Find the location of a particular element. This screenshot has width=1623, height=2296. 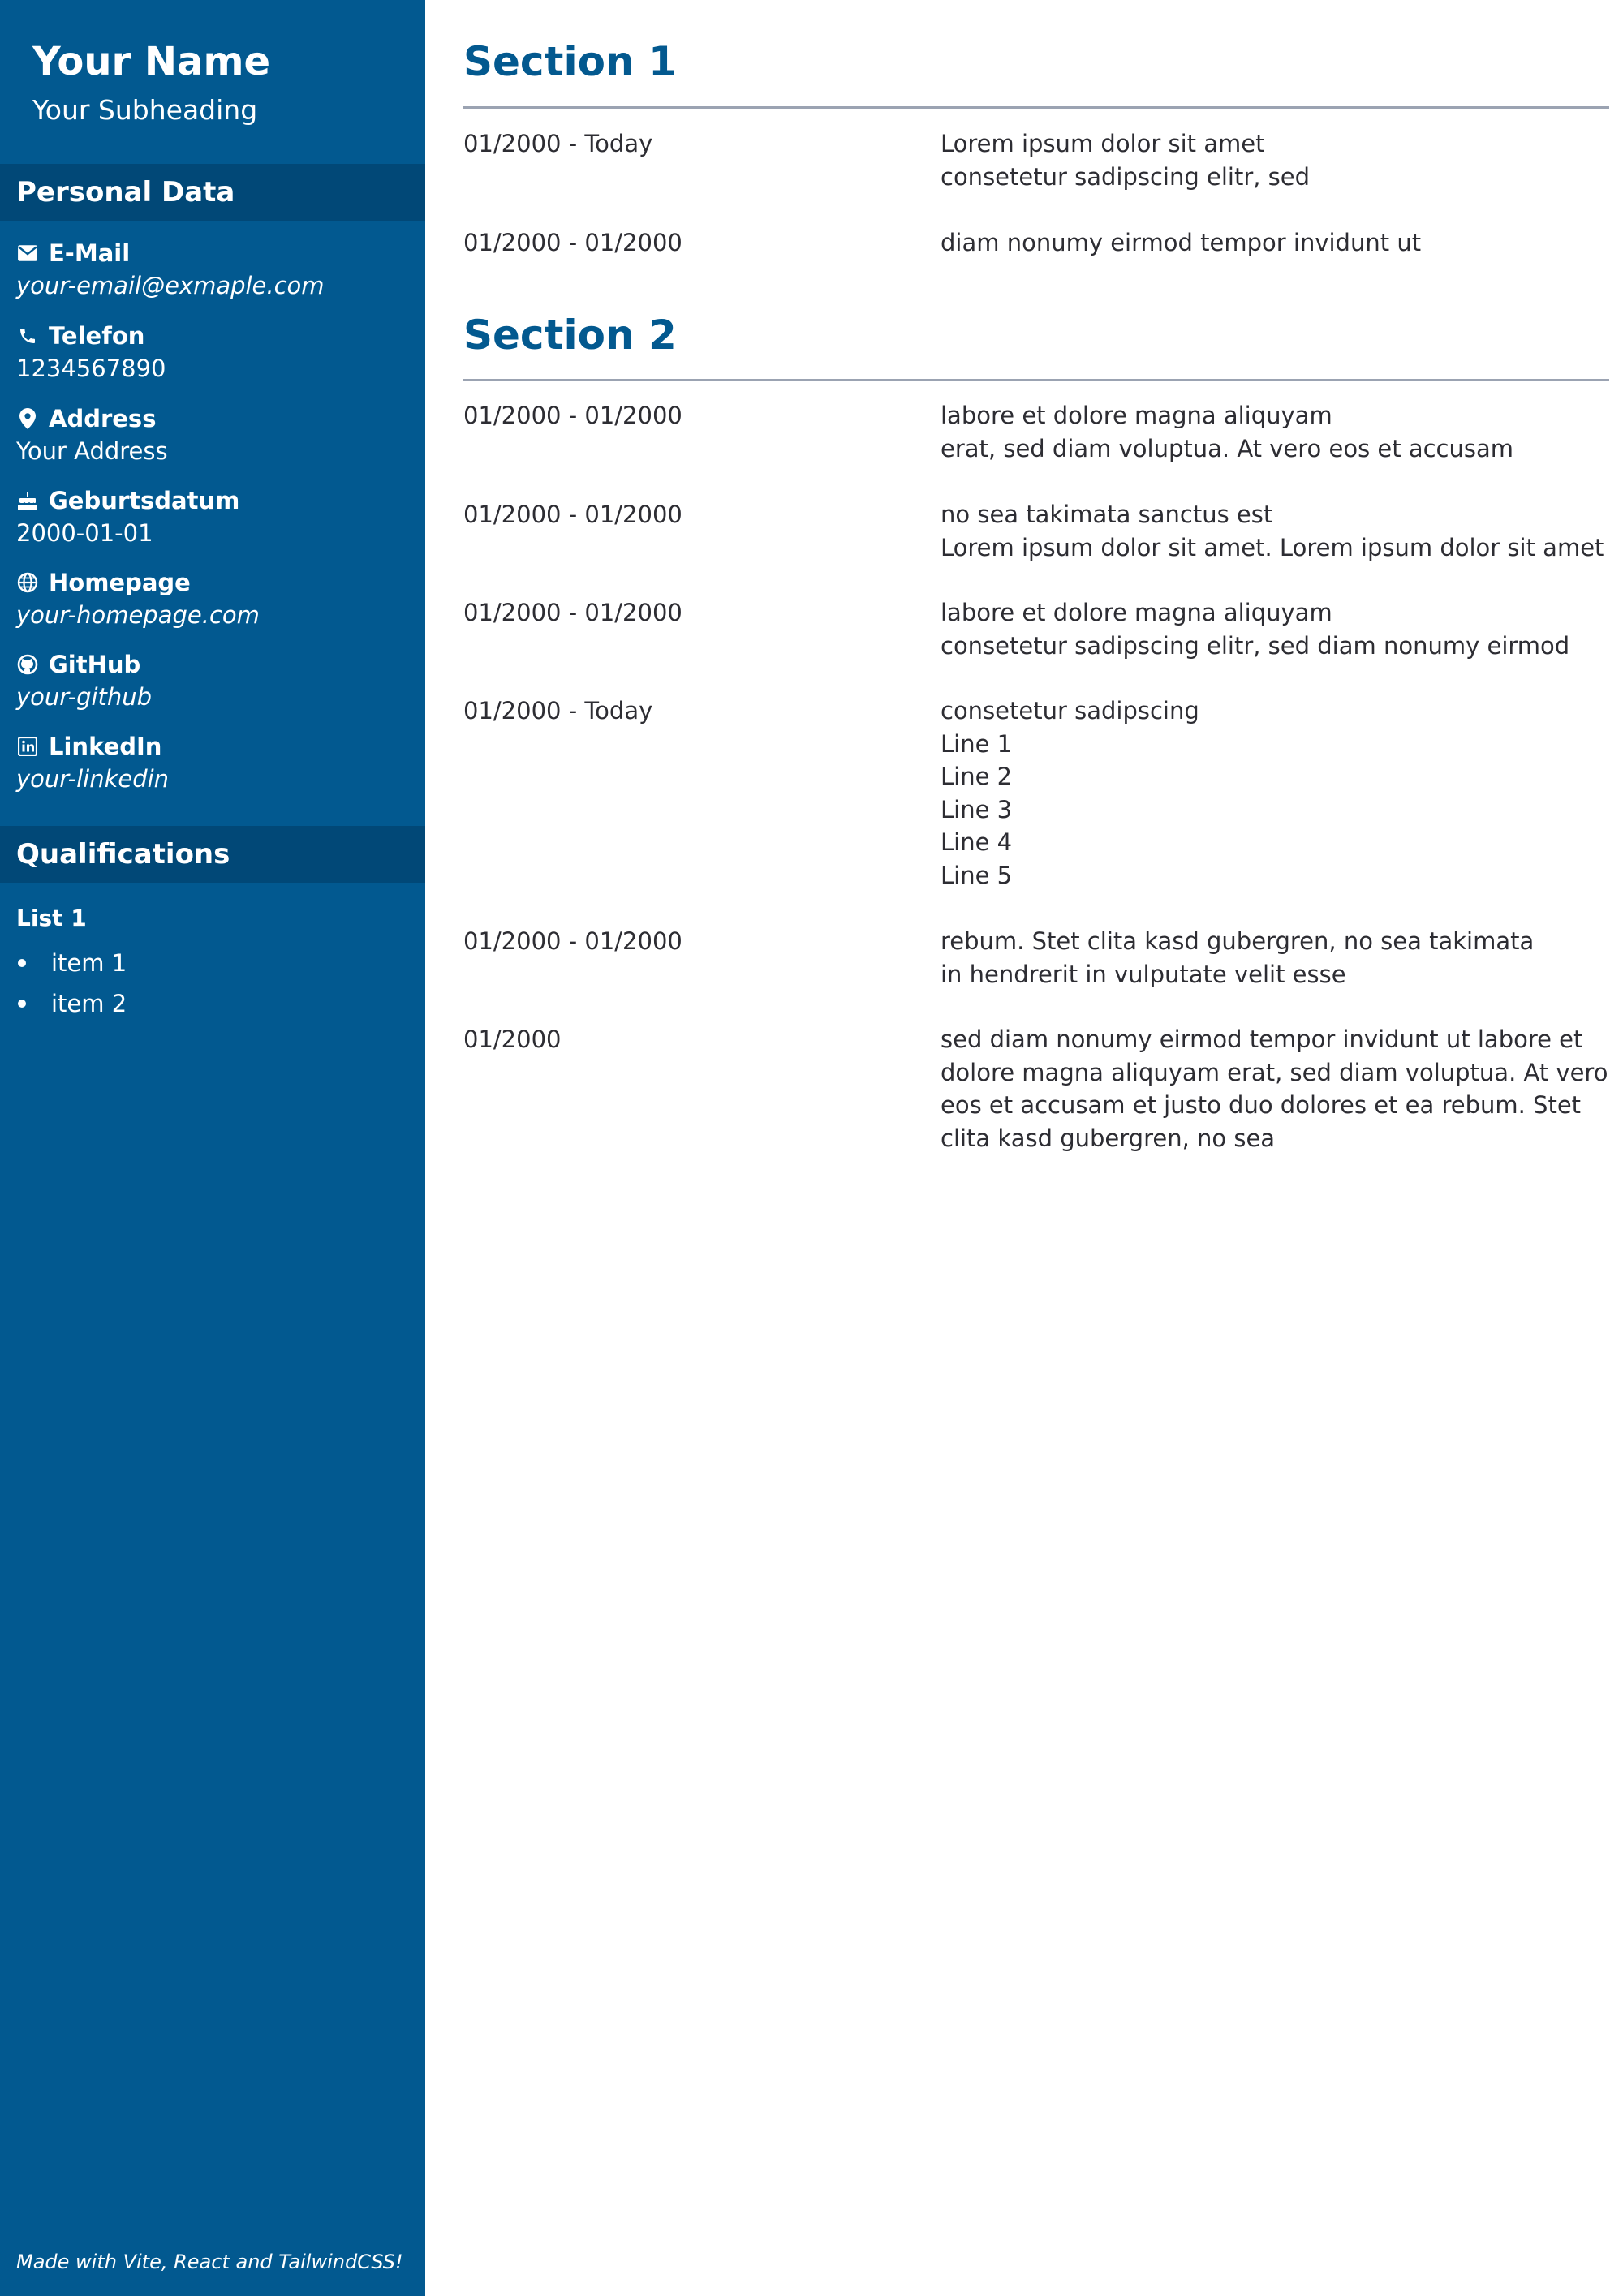

entry-line: consetetur sadipscing elitr, sed is located at coordinates (1126, 176).